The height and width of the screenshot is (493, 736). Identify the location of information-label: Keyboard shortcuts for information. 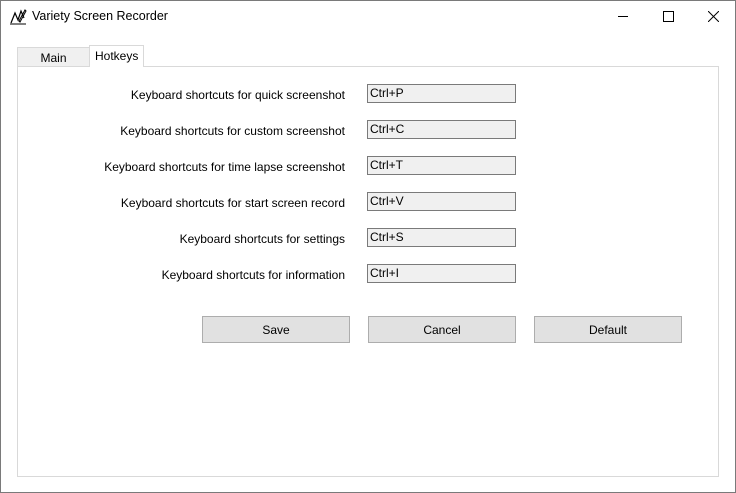
(253, 275).